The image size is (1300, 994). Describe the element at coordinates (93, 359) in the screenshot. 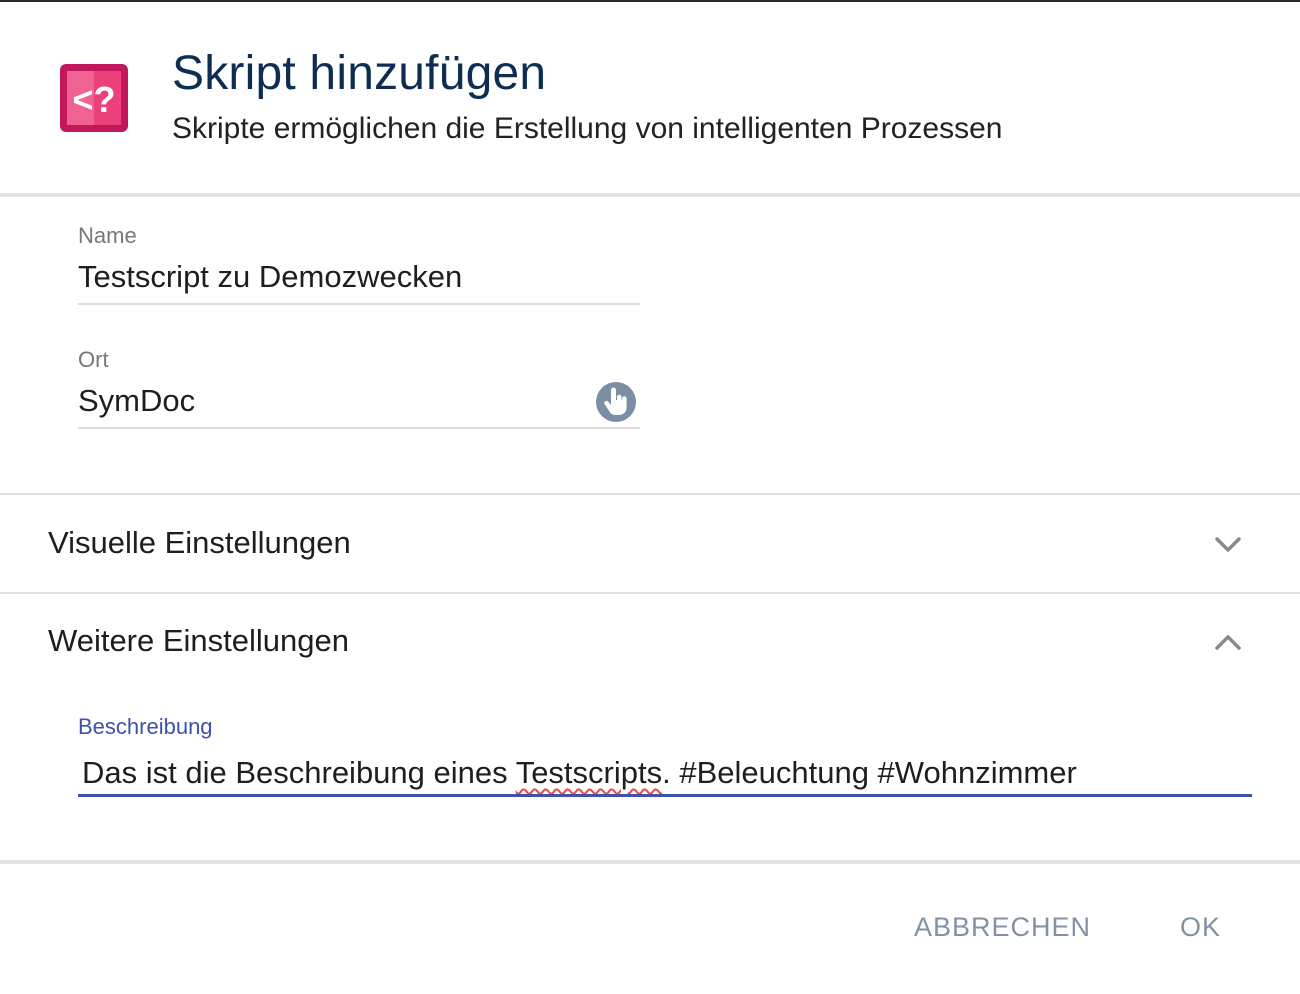

I see `location-label: Ort` at that location.